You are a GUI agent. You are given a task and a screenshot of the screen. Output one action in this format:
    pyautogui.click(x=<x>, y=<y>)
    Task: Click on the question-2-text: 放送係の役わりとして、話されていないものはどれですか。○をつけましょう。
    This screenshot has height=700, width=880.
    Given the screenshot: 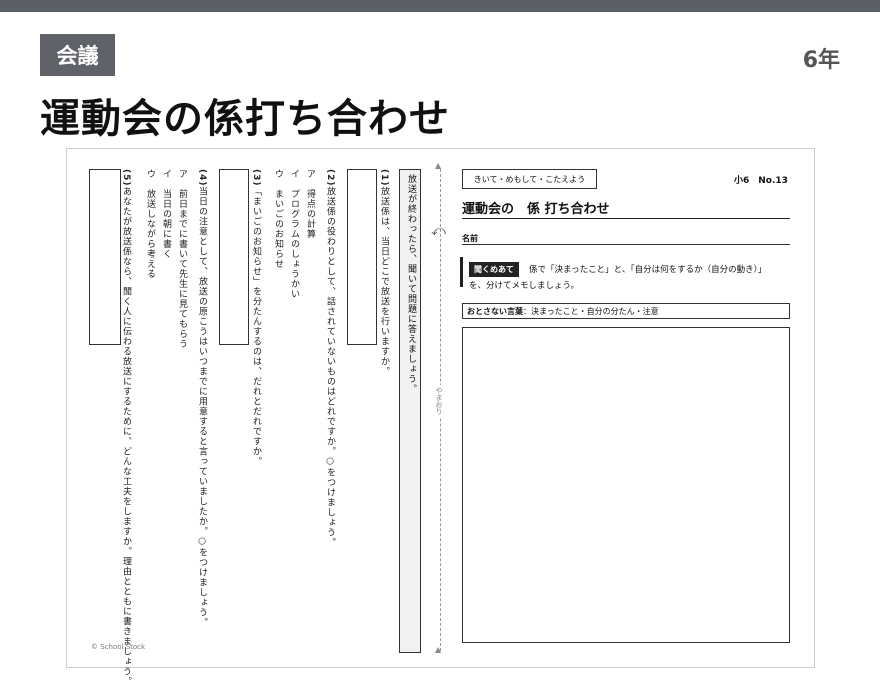 What is the action you would take?
    pyautogui.click(x=330, y=367)
    